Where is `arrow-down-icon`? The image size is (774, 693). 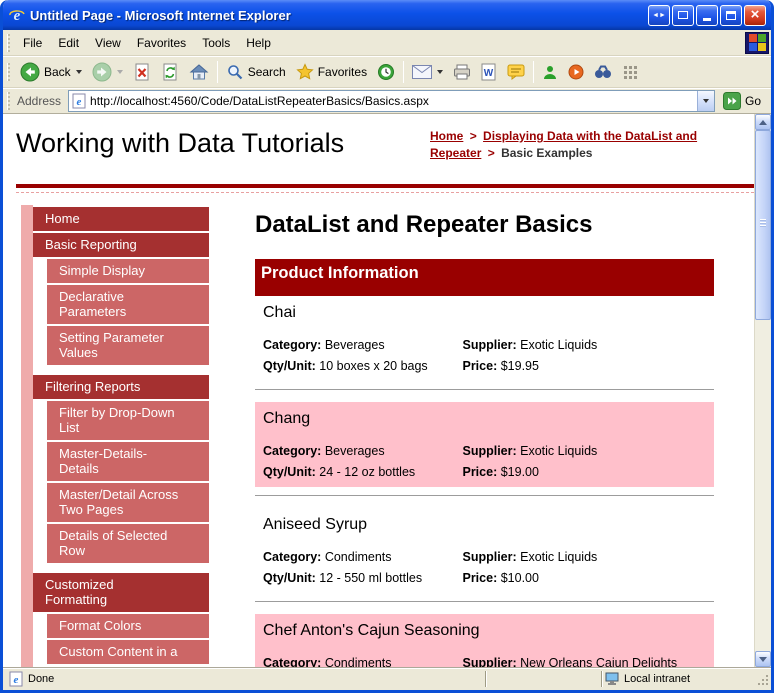 arrow-down-icon is located at coordinates (763, 659).